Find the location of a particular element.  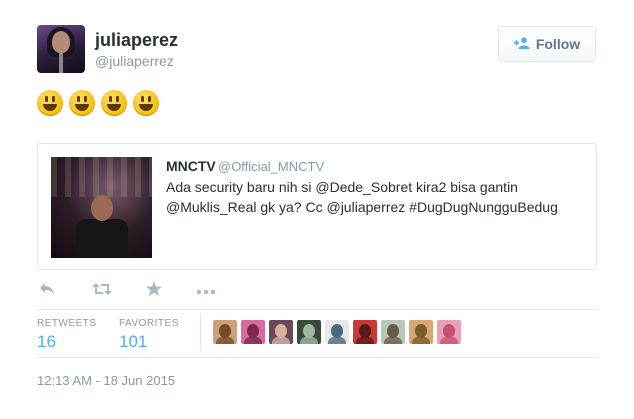

quoted-author-name: MNCTV is located at coordinates (191, 166).